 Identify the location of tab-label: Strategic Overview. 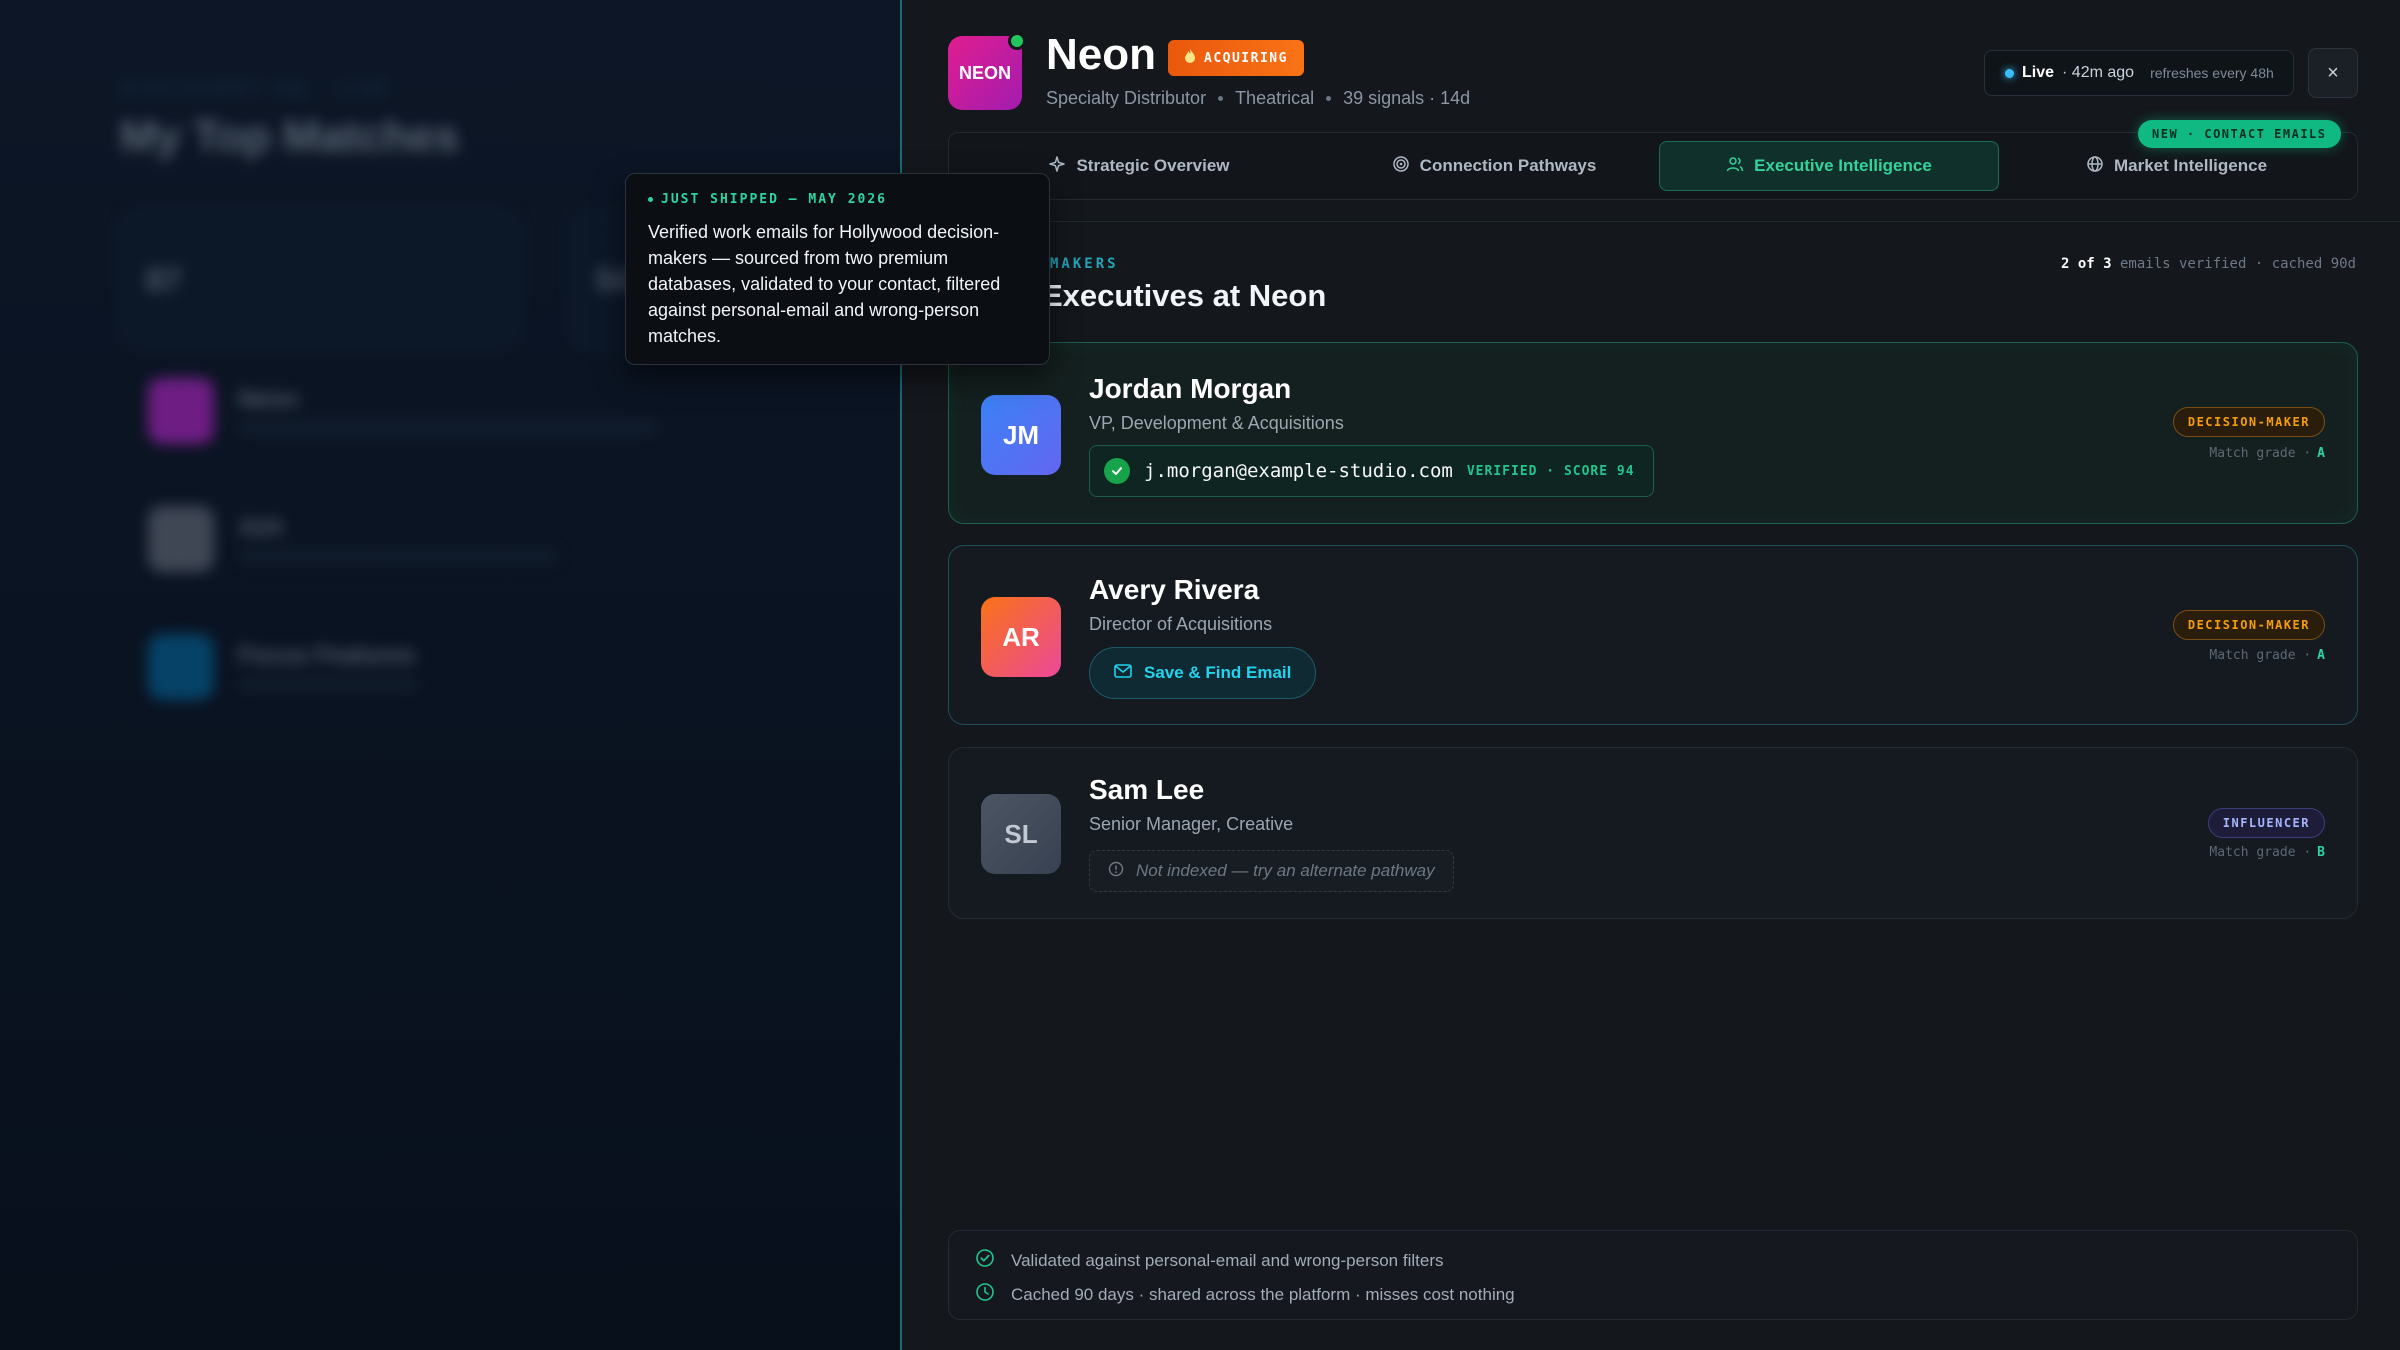
(1153, 165).